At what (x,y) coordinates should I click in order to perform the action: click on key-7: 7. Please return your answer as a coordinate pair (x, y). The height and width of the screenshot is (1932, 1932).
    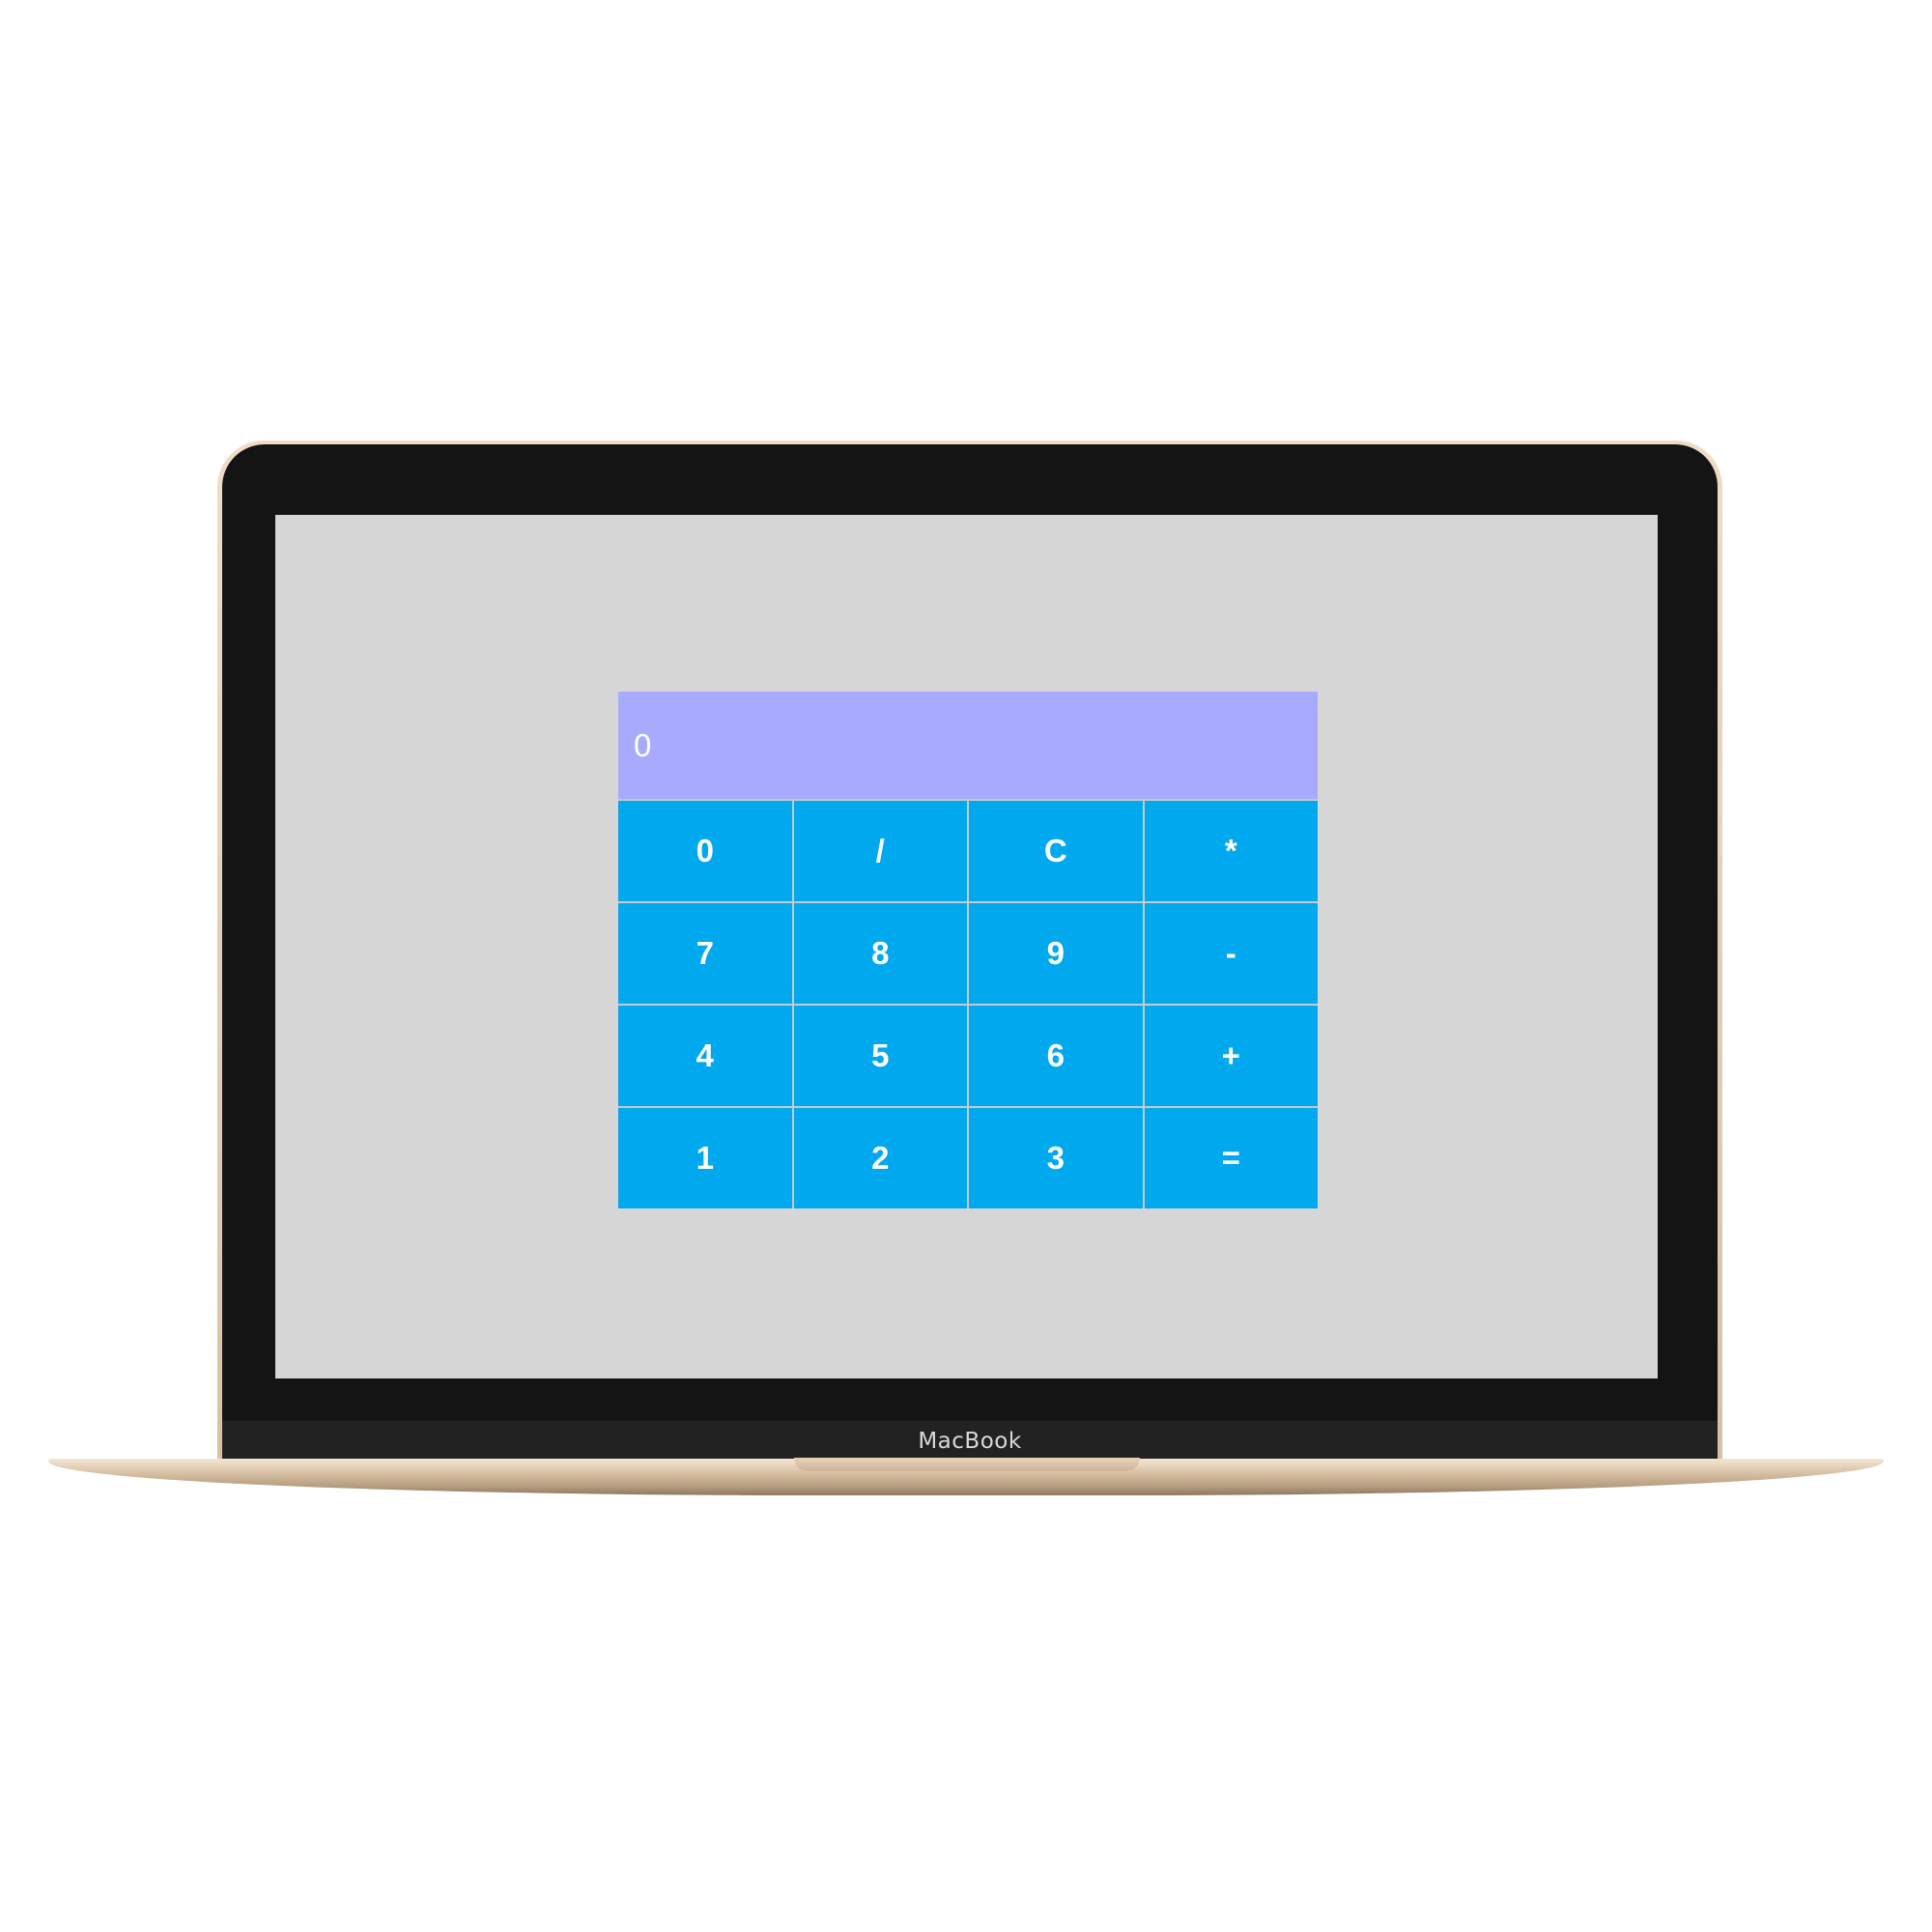
    Looking at the image, I should click on (705, 953).